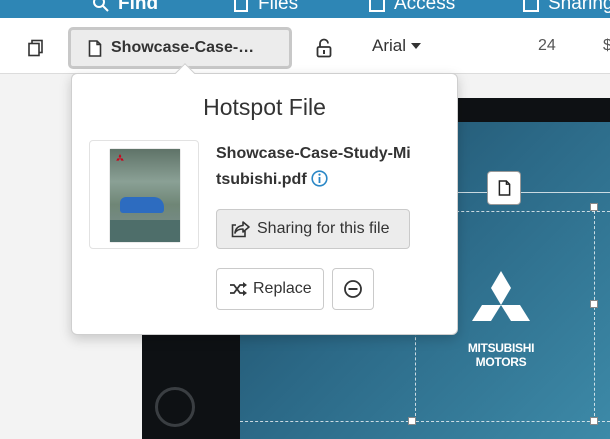 Image resolution: width=610 pixels, height=439 pixels. I want to click on file-thumbnail, so click(144, 194).